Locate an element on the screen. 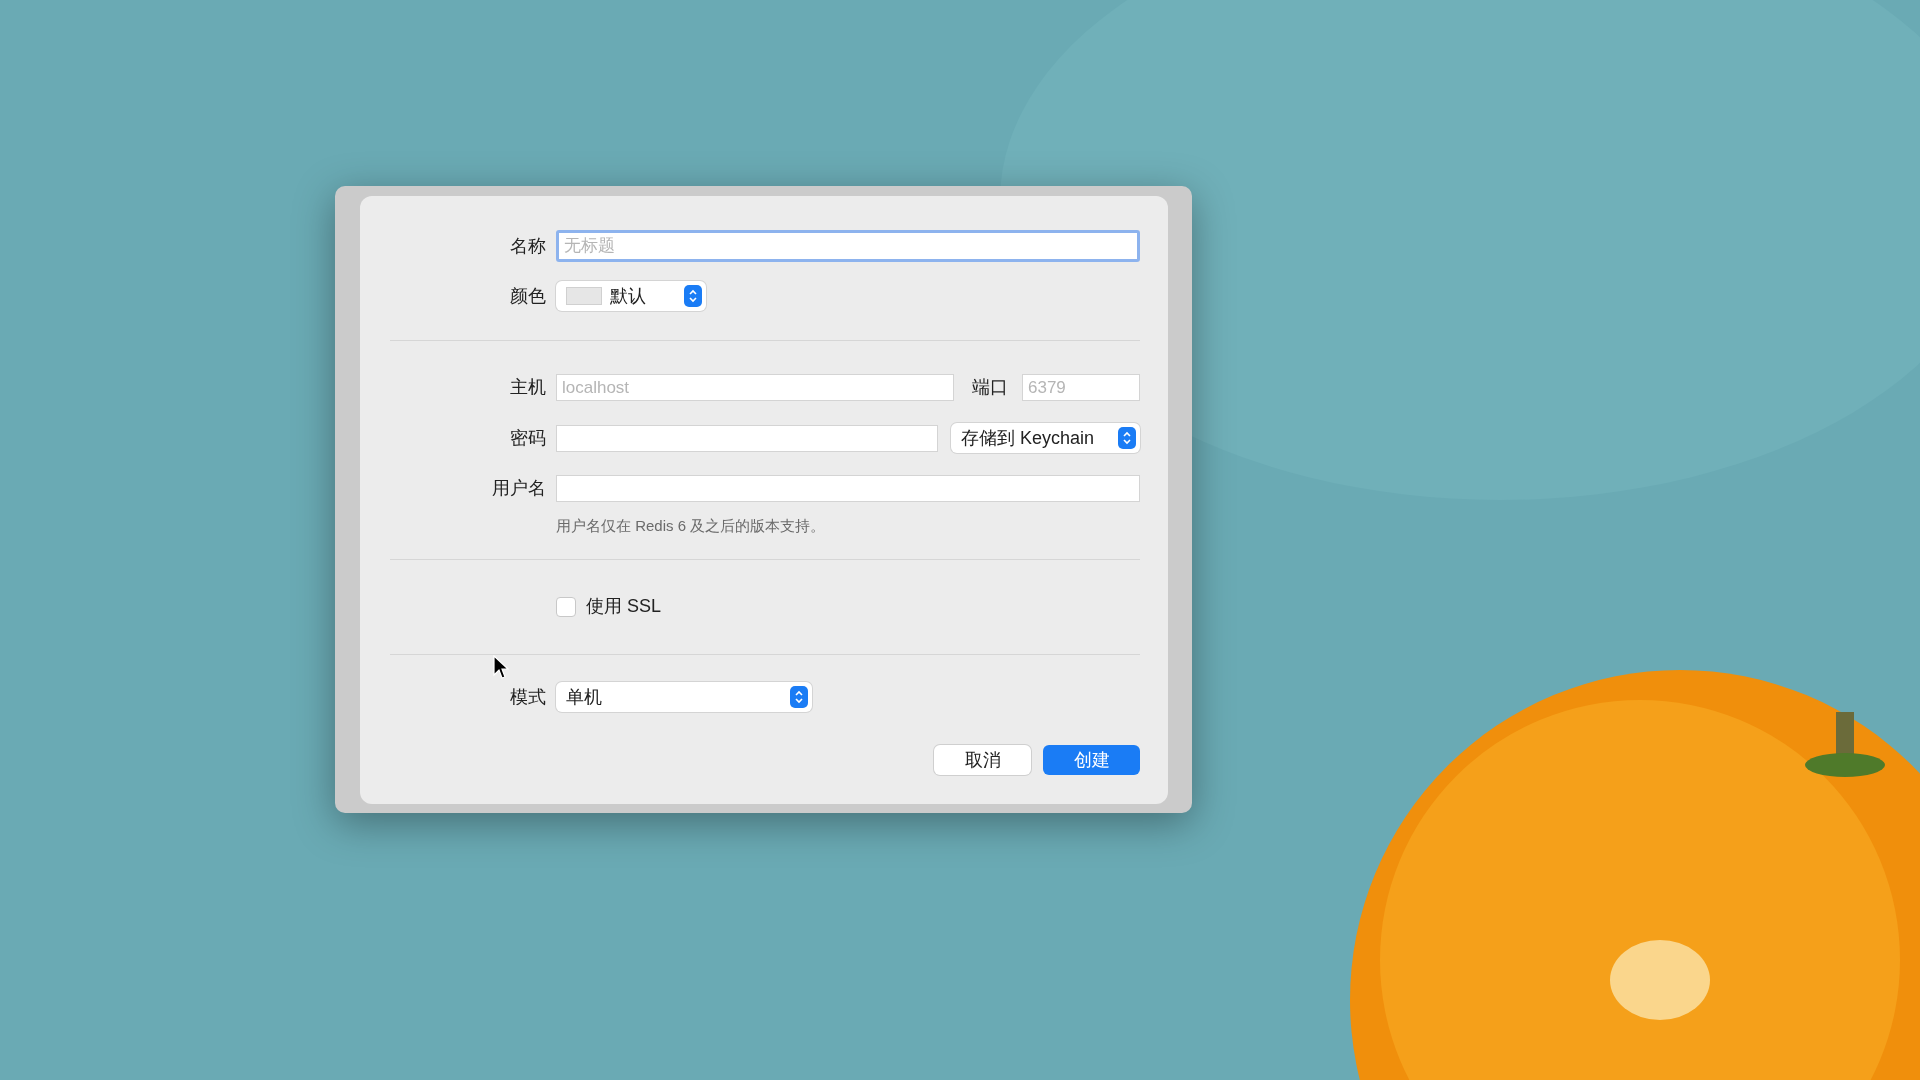  field-label: 颜色 is located at coordinates (528, 296).